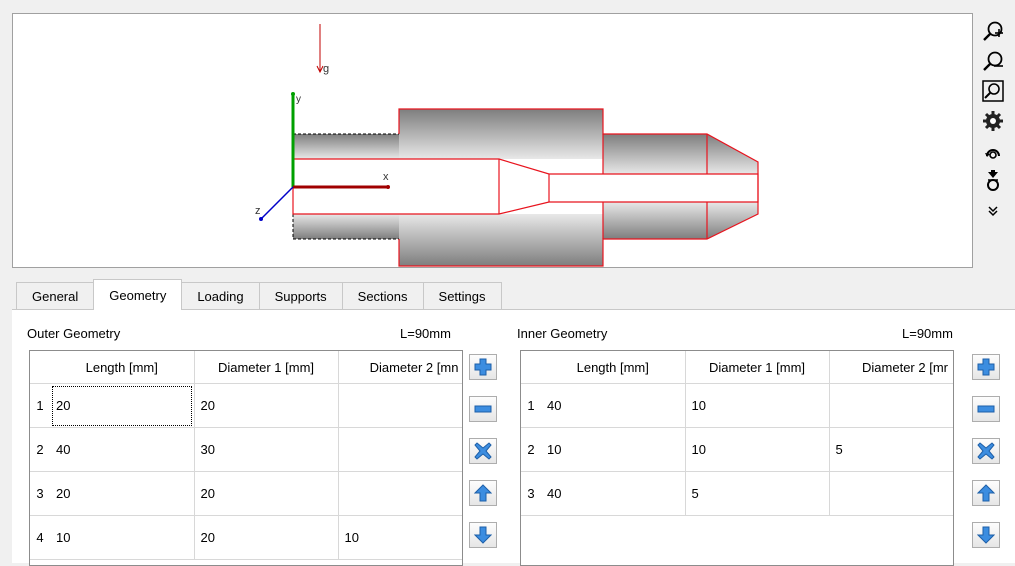 The width and height of the screenshot is (1015, 566). I want to click on table-row: 3 20 20, so click(246, 493).